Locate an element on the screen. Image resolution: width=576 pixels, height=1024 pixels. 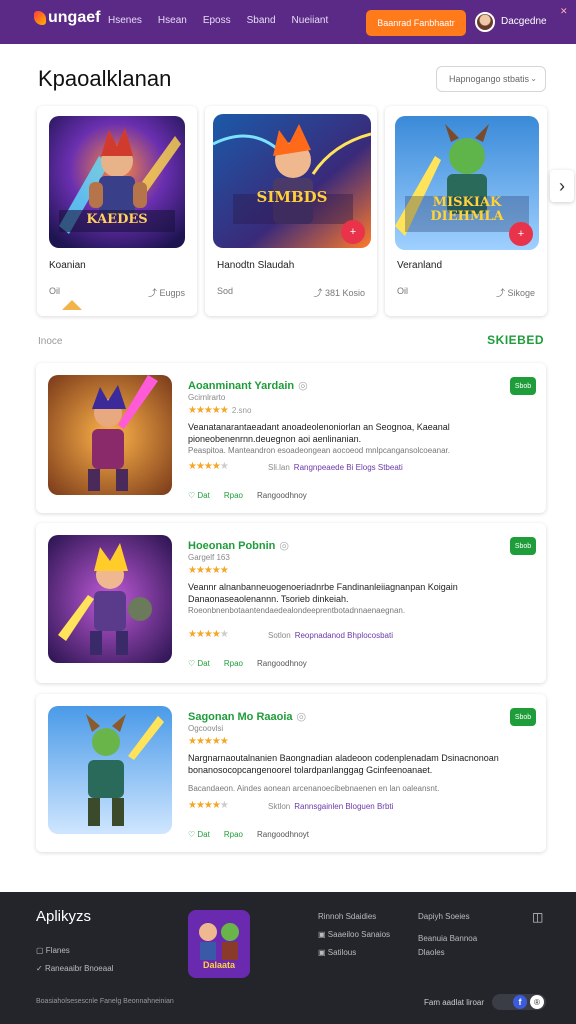
user-rating-stars: ★★★★★ is located at coordinates (208, 634).